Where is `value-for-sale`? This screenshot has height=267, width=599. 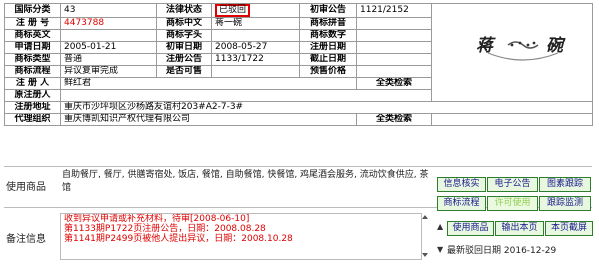 value-for-sale is located at coordinates (255, 71).